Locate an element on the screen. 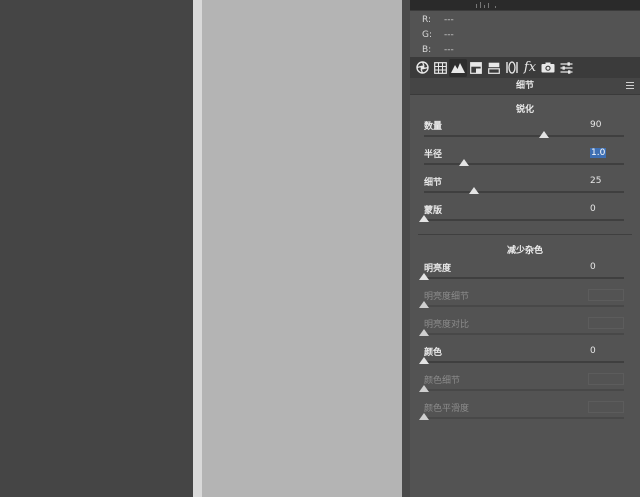 This screenshot has height=497, width=640. grid-icon is located at coordinates (440, 68).